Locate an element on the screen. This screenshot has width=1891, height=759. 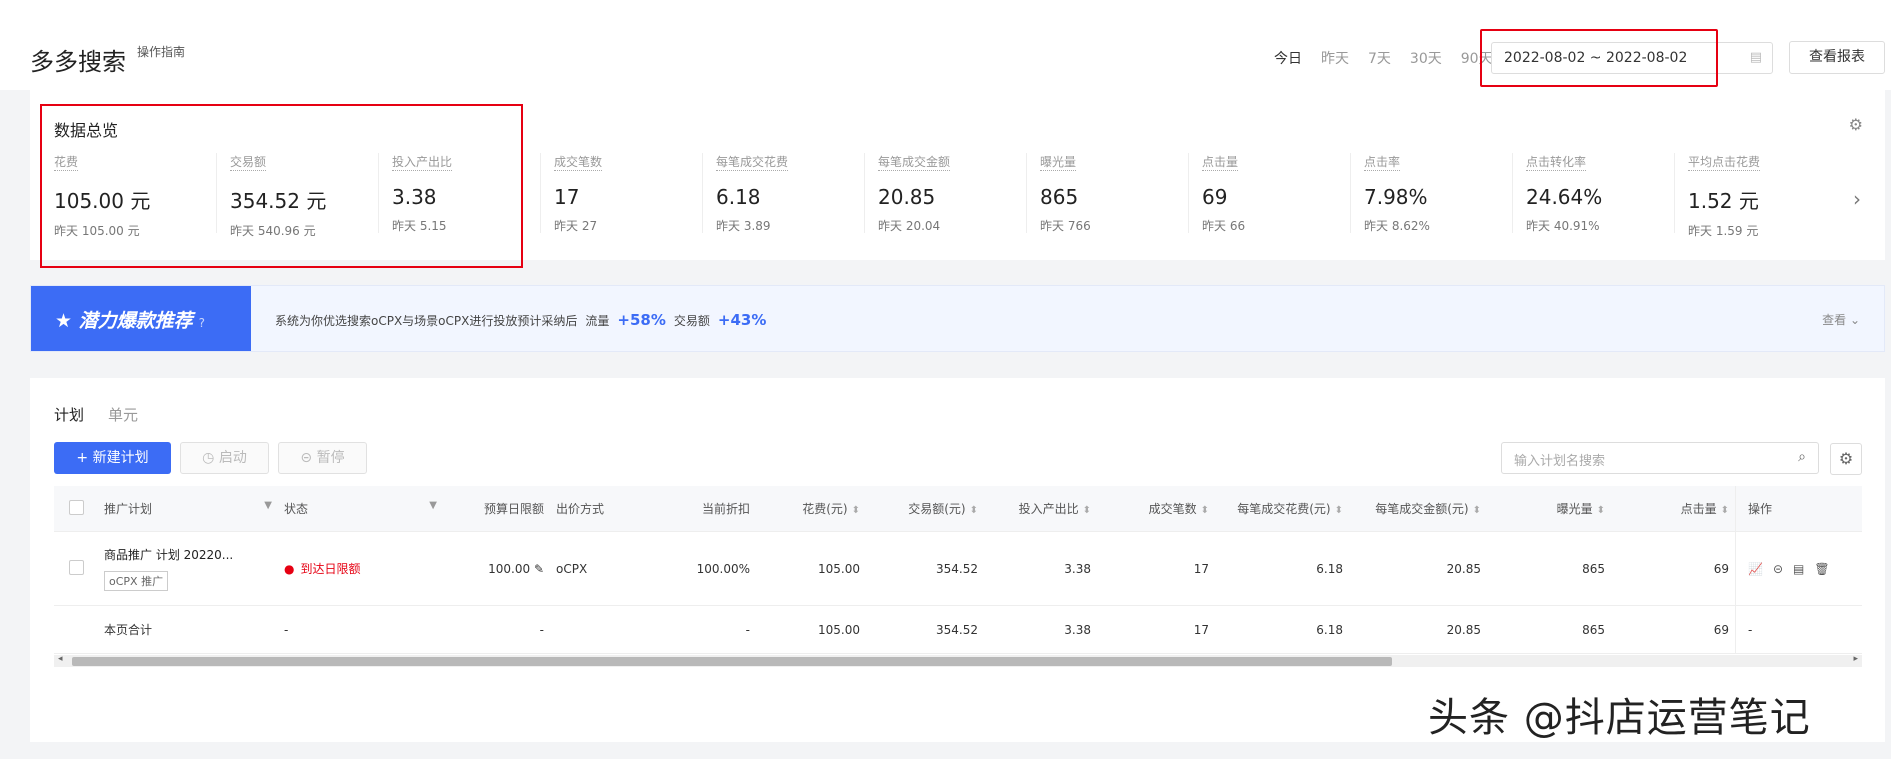
total-label: 本页合计 is located at coordinates (128, 630).